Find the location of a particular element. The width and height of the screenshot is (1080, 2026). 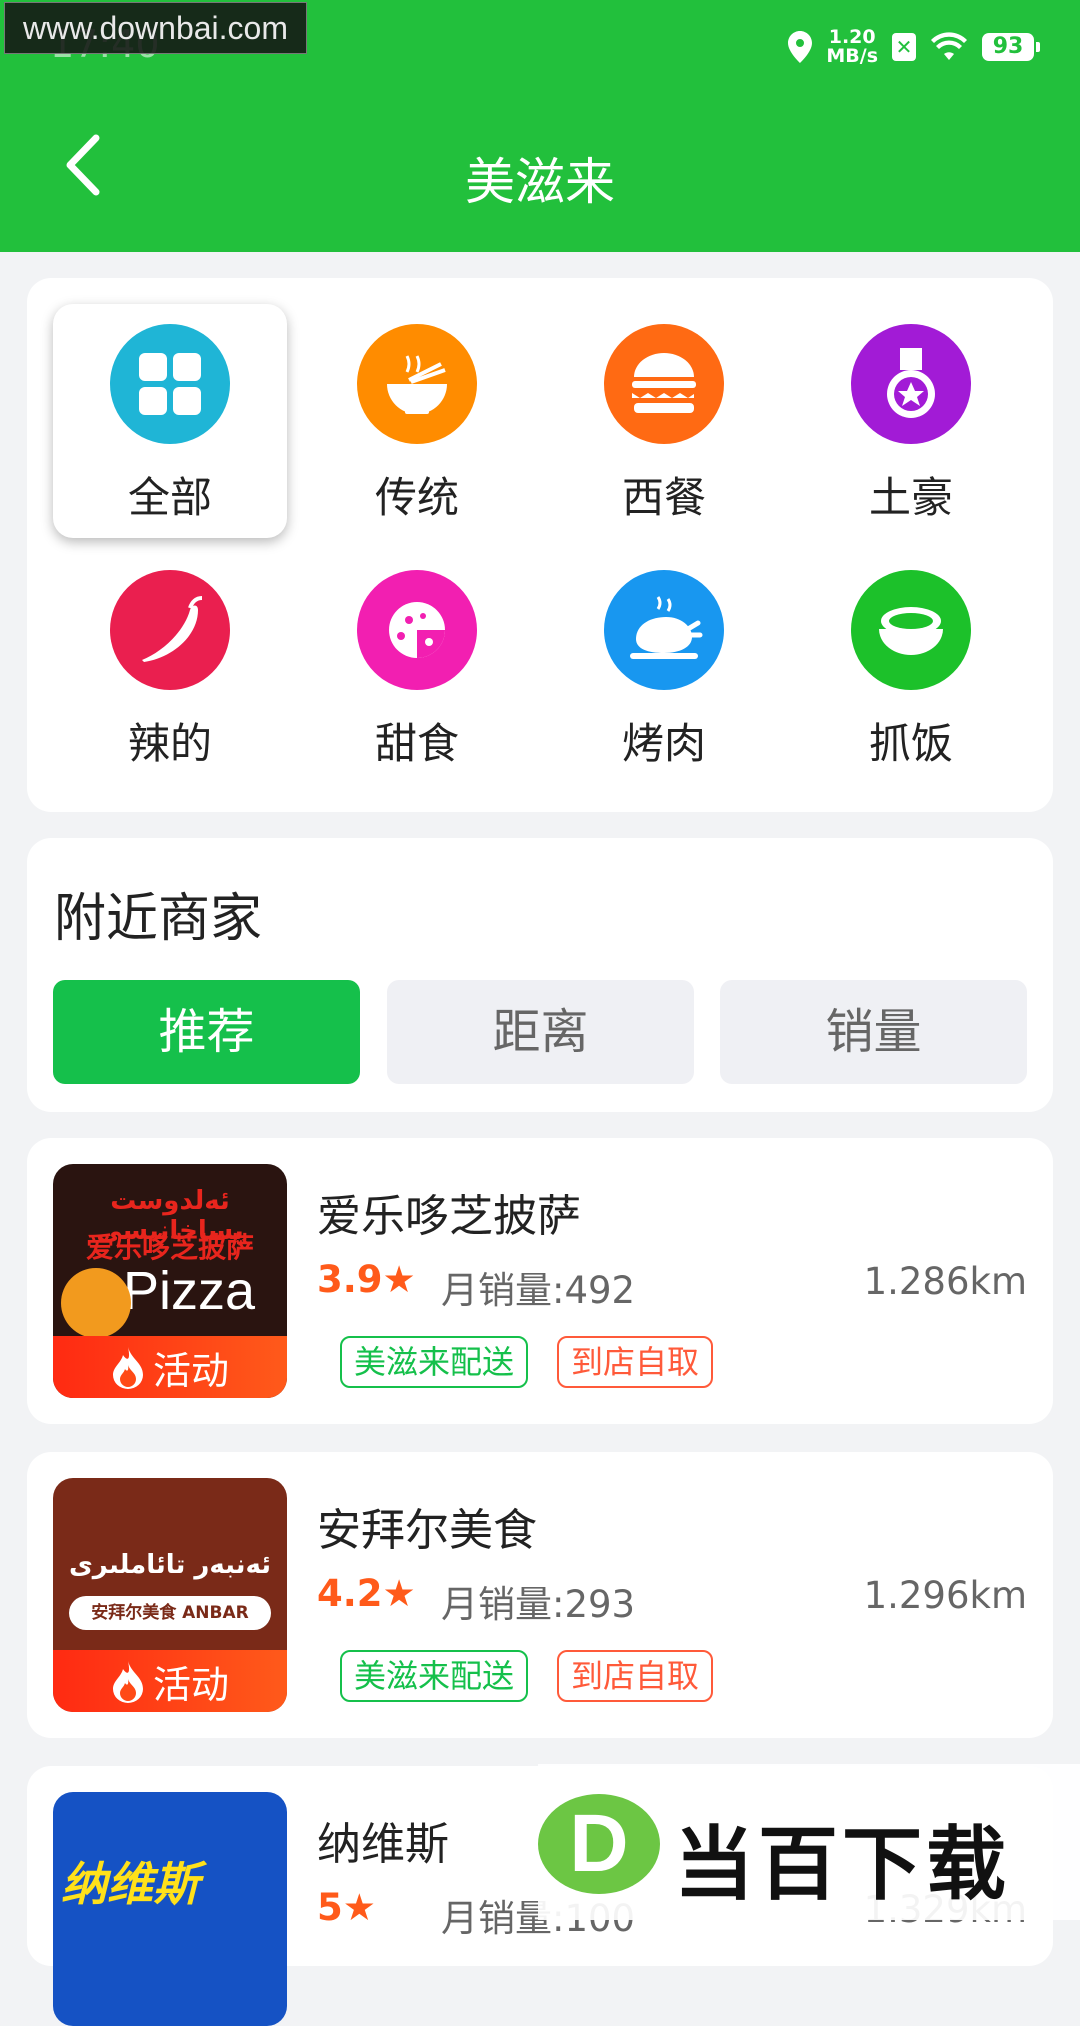

location-icon is located at coordinates (800, 47).